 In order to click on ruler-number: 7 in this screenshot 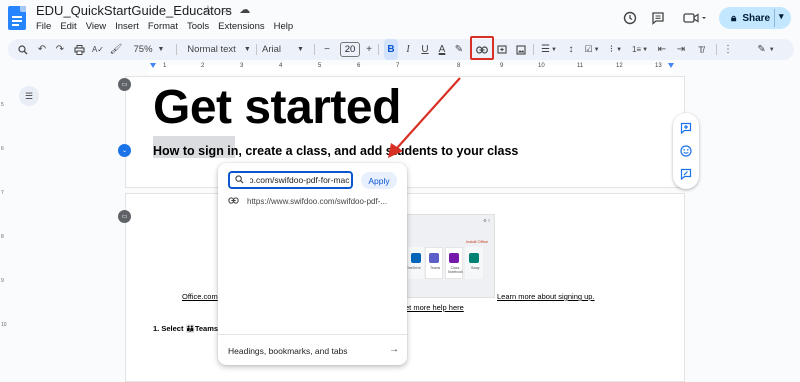, I will do `click(398, 66)`.